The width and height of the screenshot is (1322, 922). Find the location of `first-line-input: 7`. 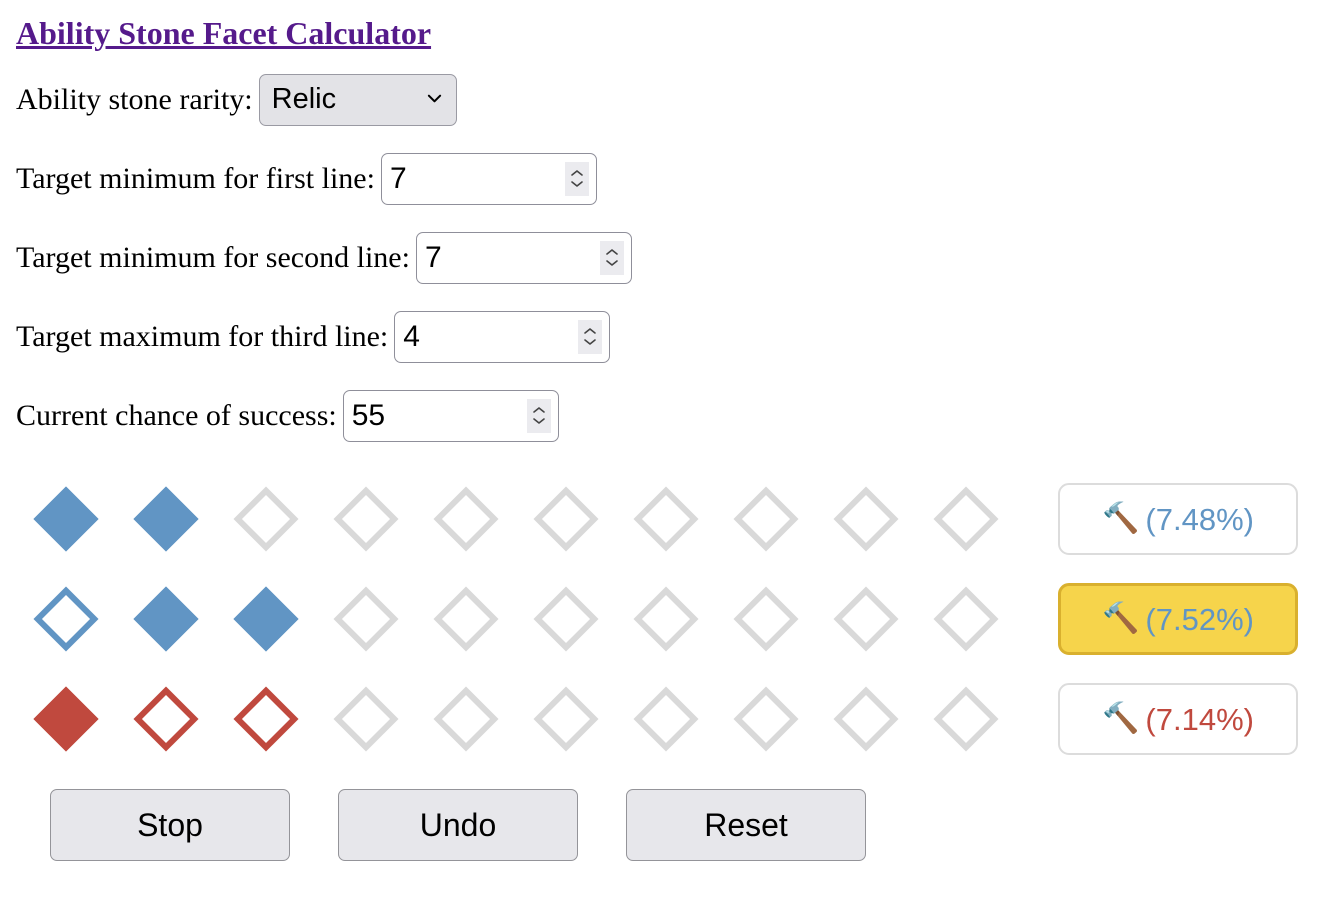

first-line-input: 7 is located at coordinates (488, 178).